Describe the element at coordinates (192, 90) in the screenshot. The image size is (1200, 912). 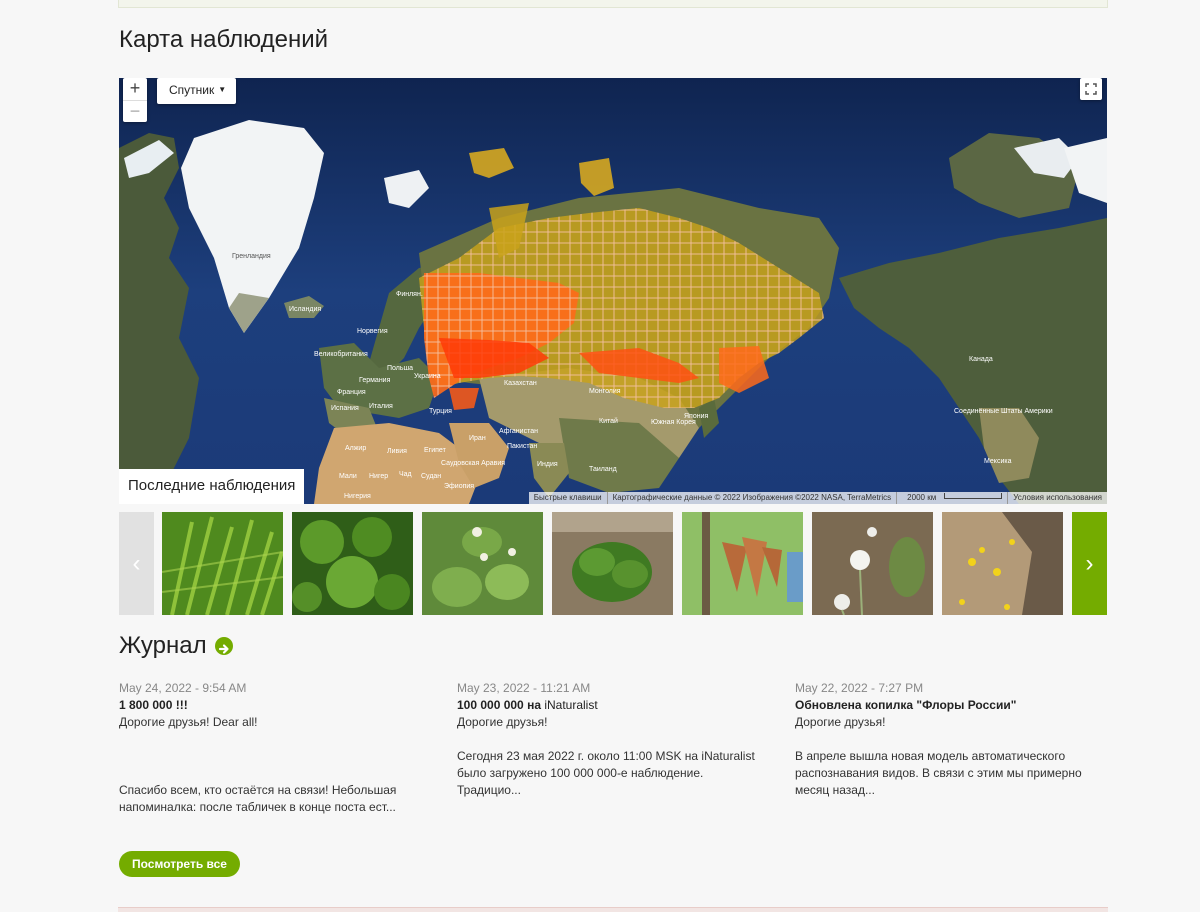
I see `map-type-label: Спутник` at that location.